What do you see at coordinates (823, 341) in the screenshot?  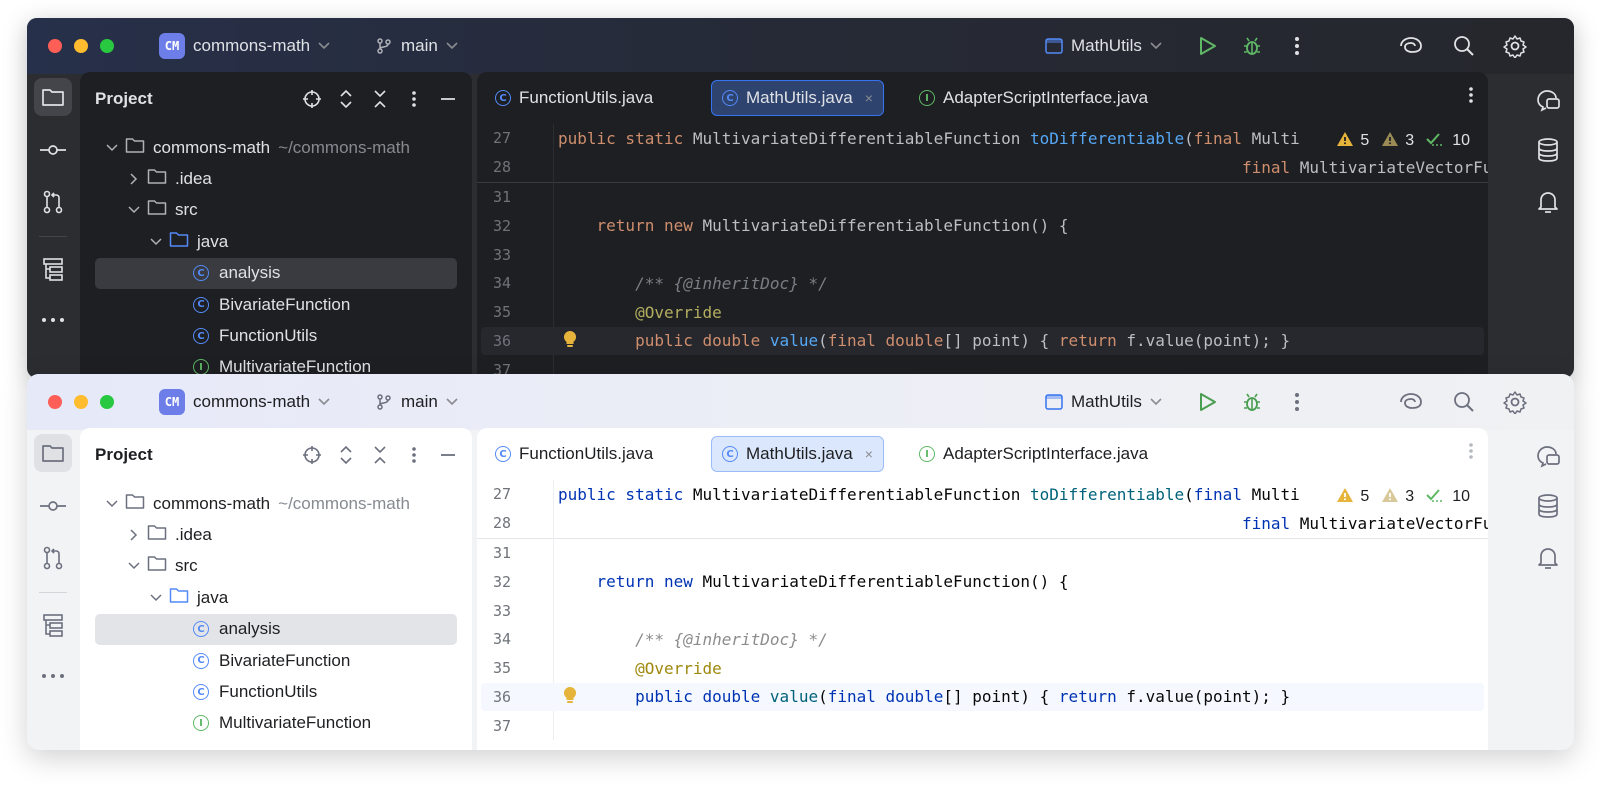 I see `code-token: (` at bounding box center [823, 341].